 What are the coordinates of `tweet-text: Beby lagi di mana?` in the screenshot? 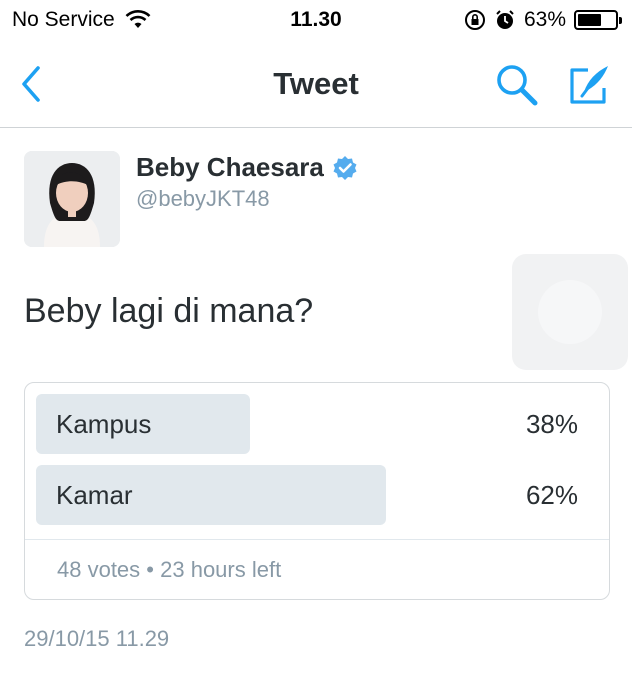 It's located at (169, 311).